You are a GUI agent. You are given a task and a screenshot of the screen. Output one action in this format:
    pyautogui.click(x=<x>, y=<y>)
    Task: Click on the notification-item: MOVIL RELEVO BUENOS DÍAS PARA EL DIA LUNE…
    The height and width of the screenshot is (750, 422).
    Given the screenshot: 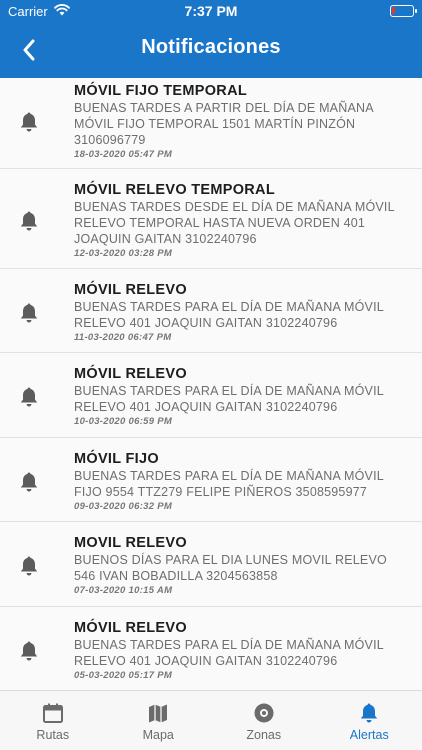 What is the action you would take?
    pyautogui.click(x=211, y=564)
    